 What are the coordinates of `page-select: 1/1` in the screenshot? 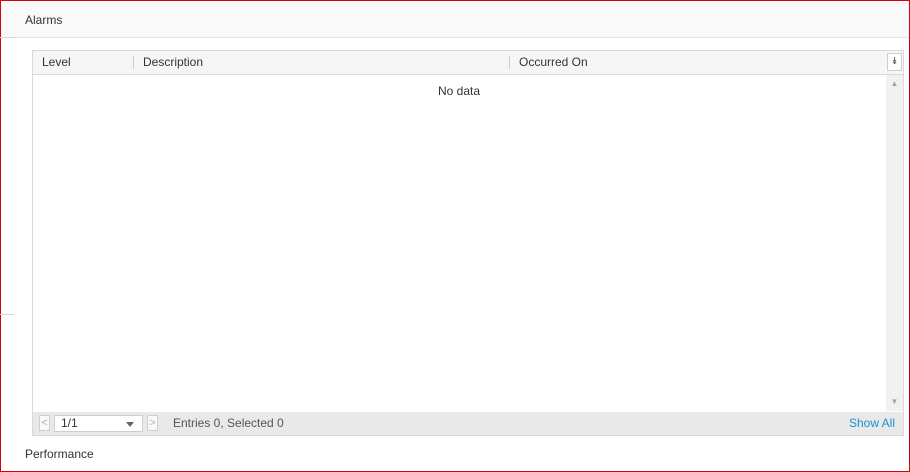 It's located at (98, 423).